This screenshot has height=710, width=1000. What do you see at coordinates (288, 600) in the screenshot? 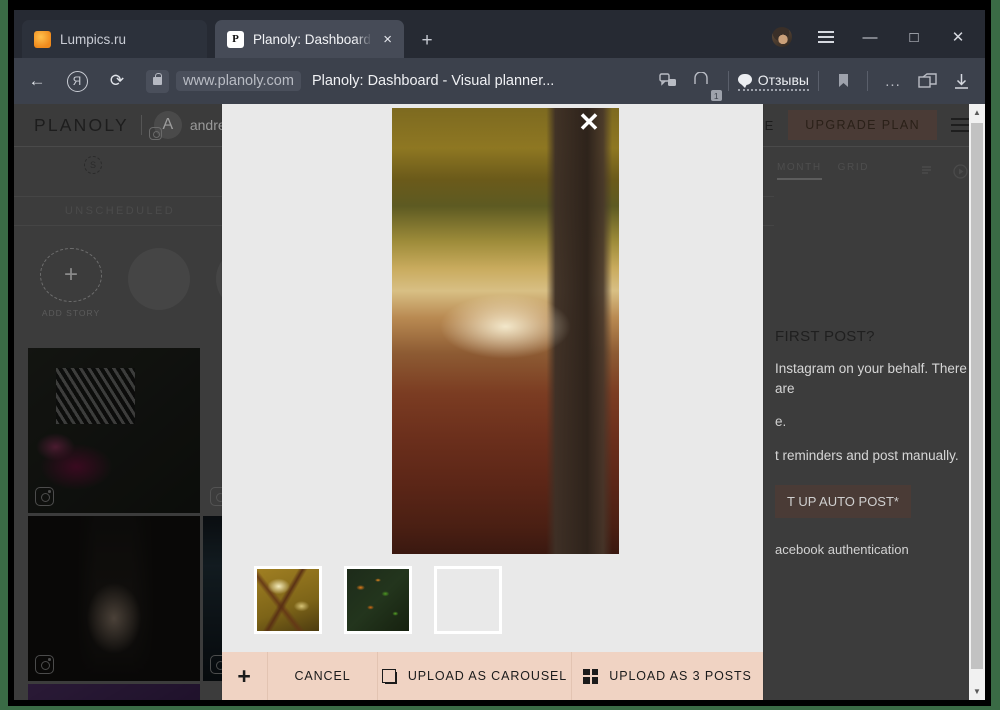
I see `thumbnail-canopy` at bounding box center [288, 600].